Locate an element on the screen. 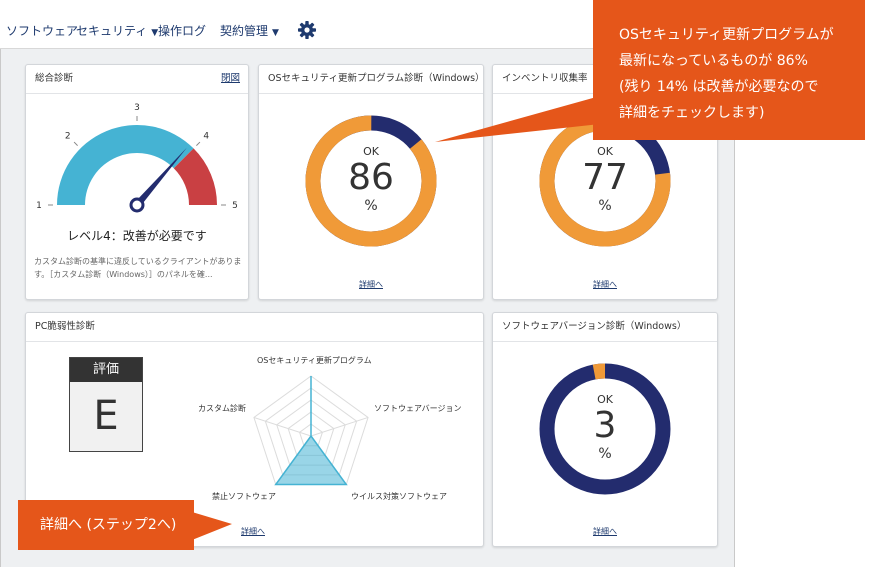 The width and height of the screenshot is (872, 567). callout-line: OSセキュリティ更新プログラムが is located at coordinates (726, 35).